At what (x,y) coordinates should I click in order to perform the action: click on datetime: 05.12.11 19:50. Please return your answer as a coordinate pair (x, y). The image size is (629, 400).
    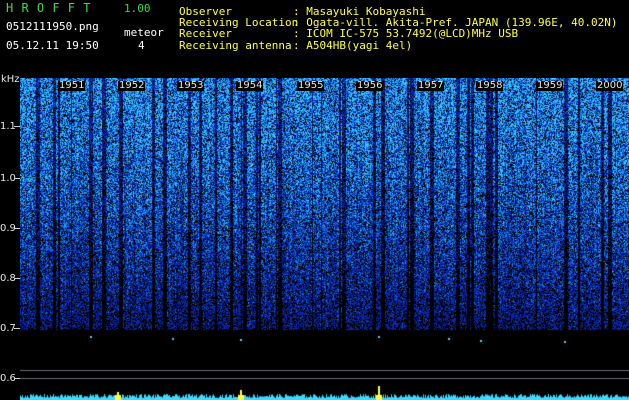
    Looking at the image, I should click on (52, 45).